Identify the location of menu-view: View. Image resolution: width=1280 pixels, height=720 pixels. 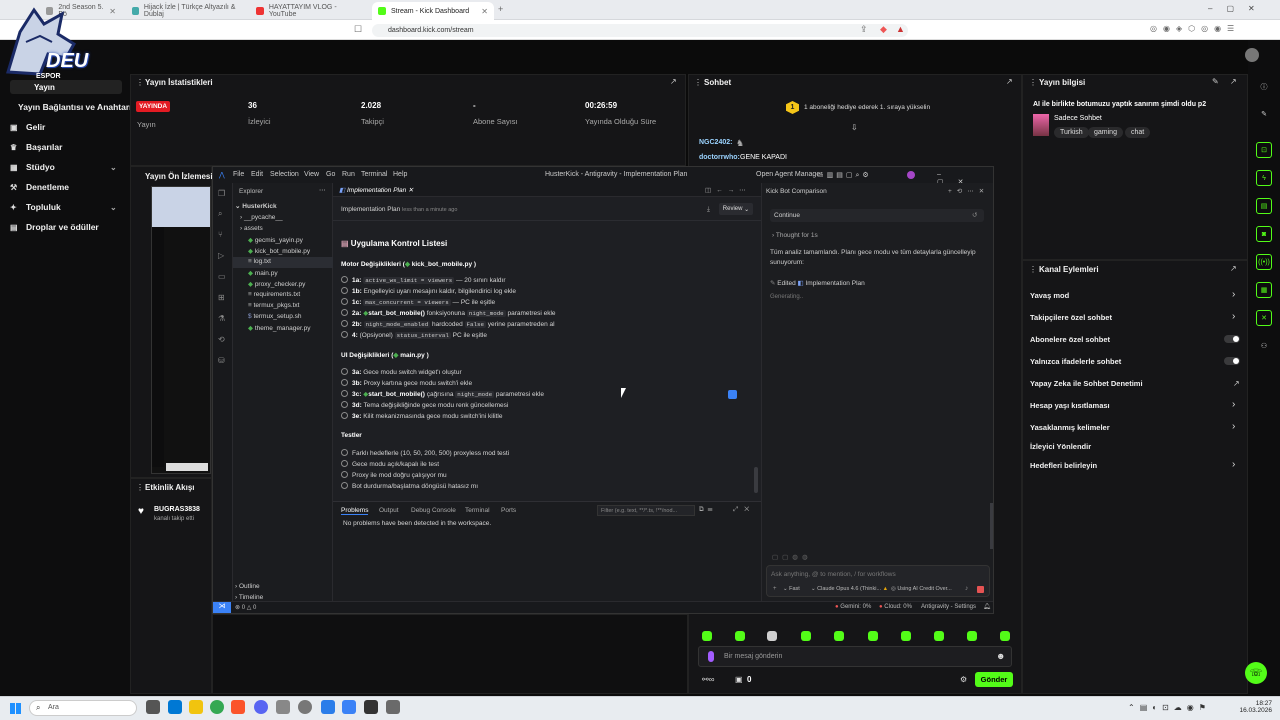
(311, 174).